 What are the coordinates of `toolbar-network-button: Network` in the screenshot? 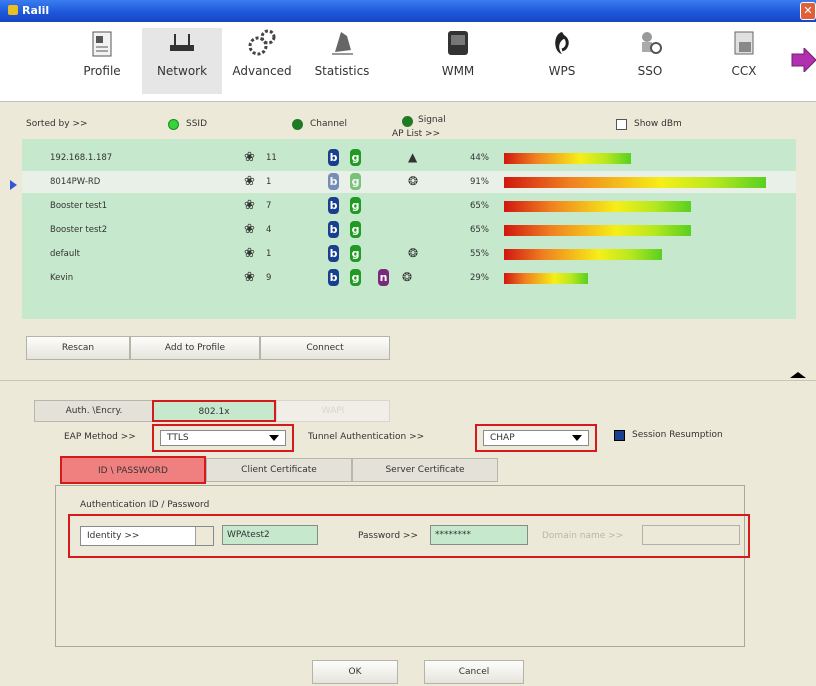 It's located at (182, 61).